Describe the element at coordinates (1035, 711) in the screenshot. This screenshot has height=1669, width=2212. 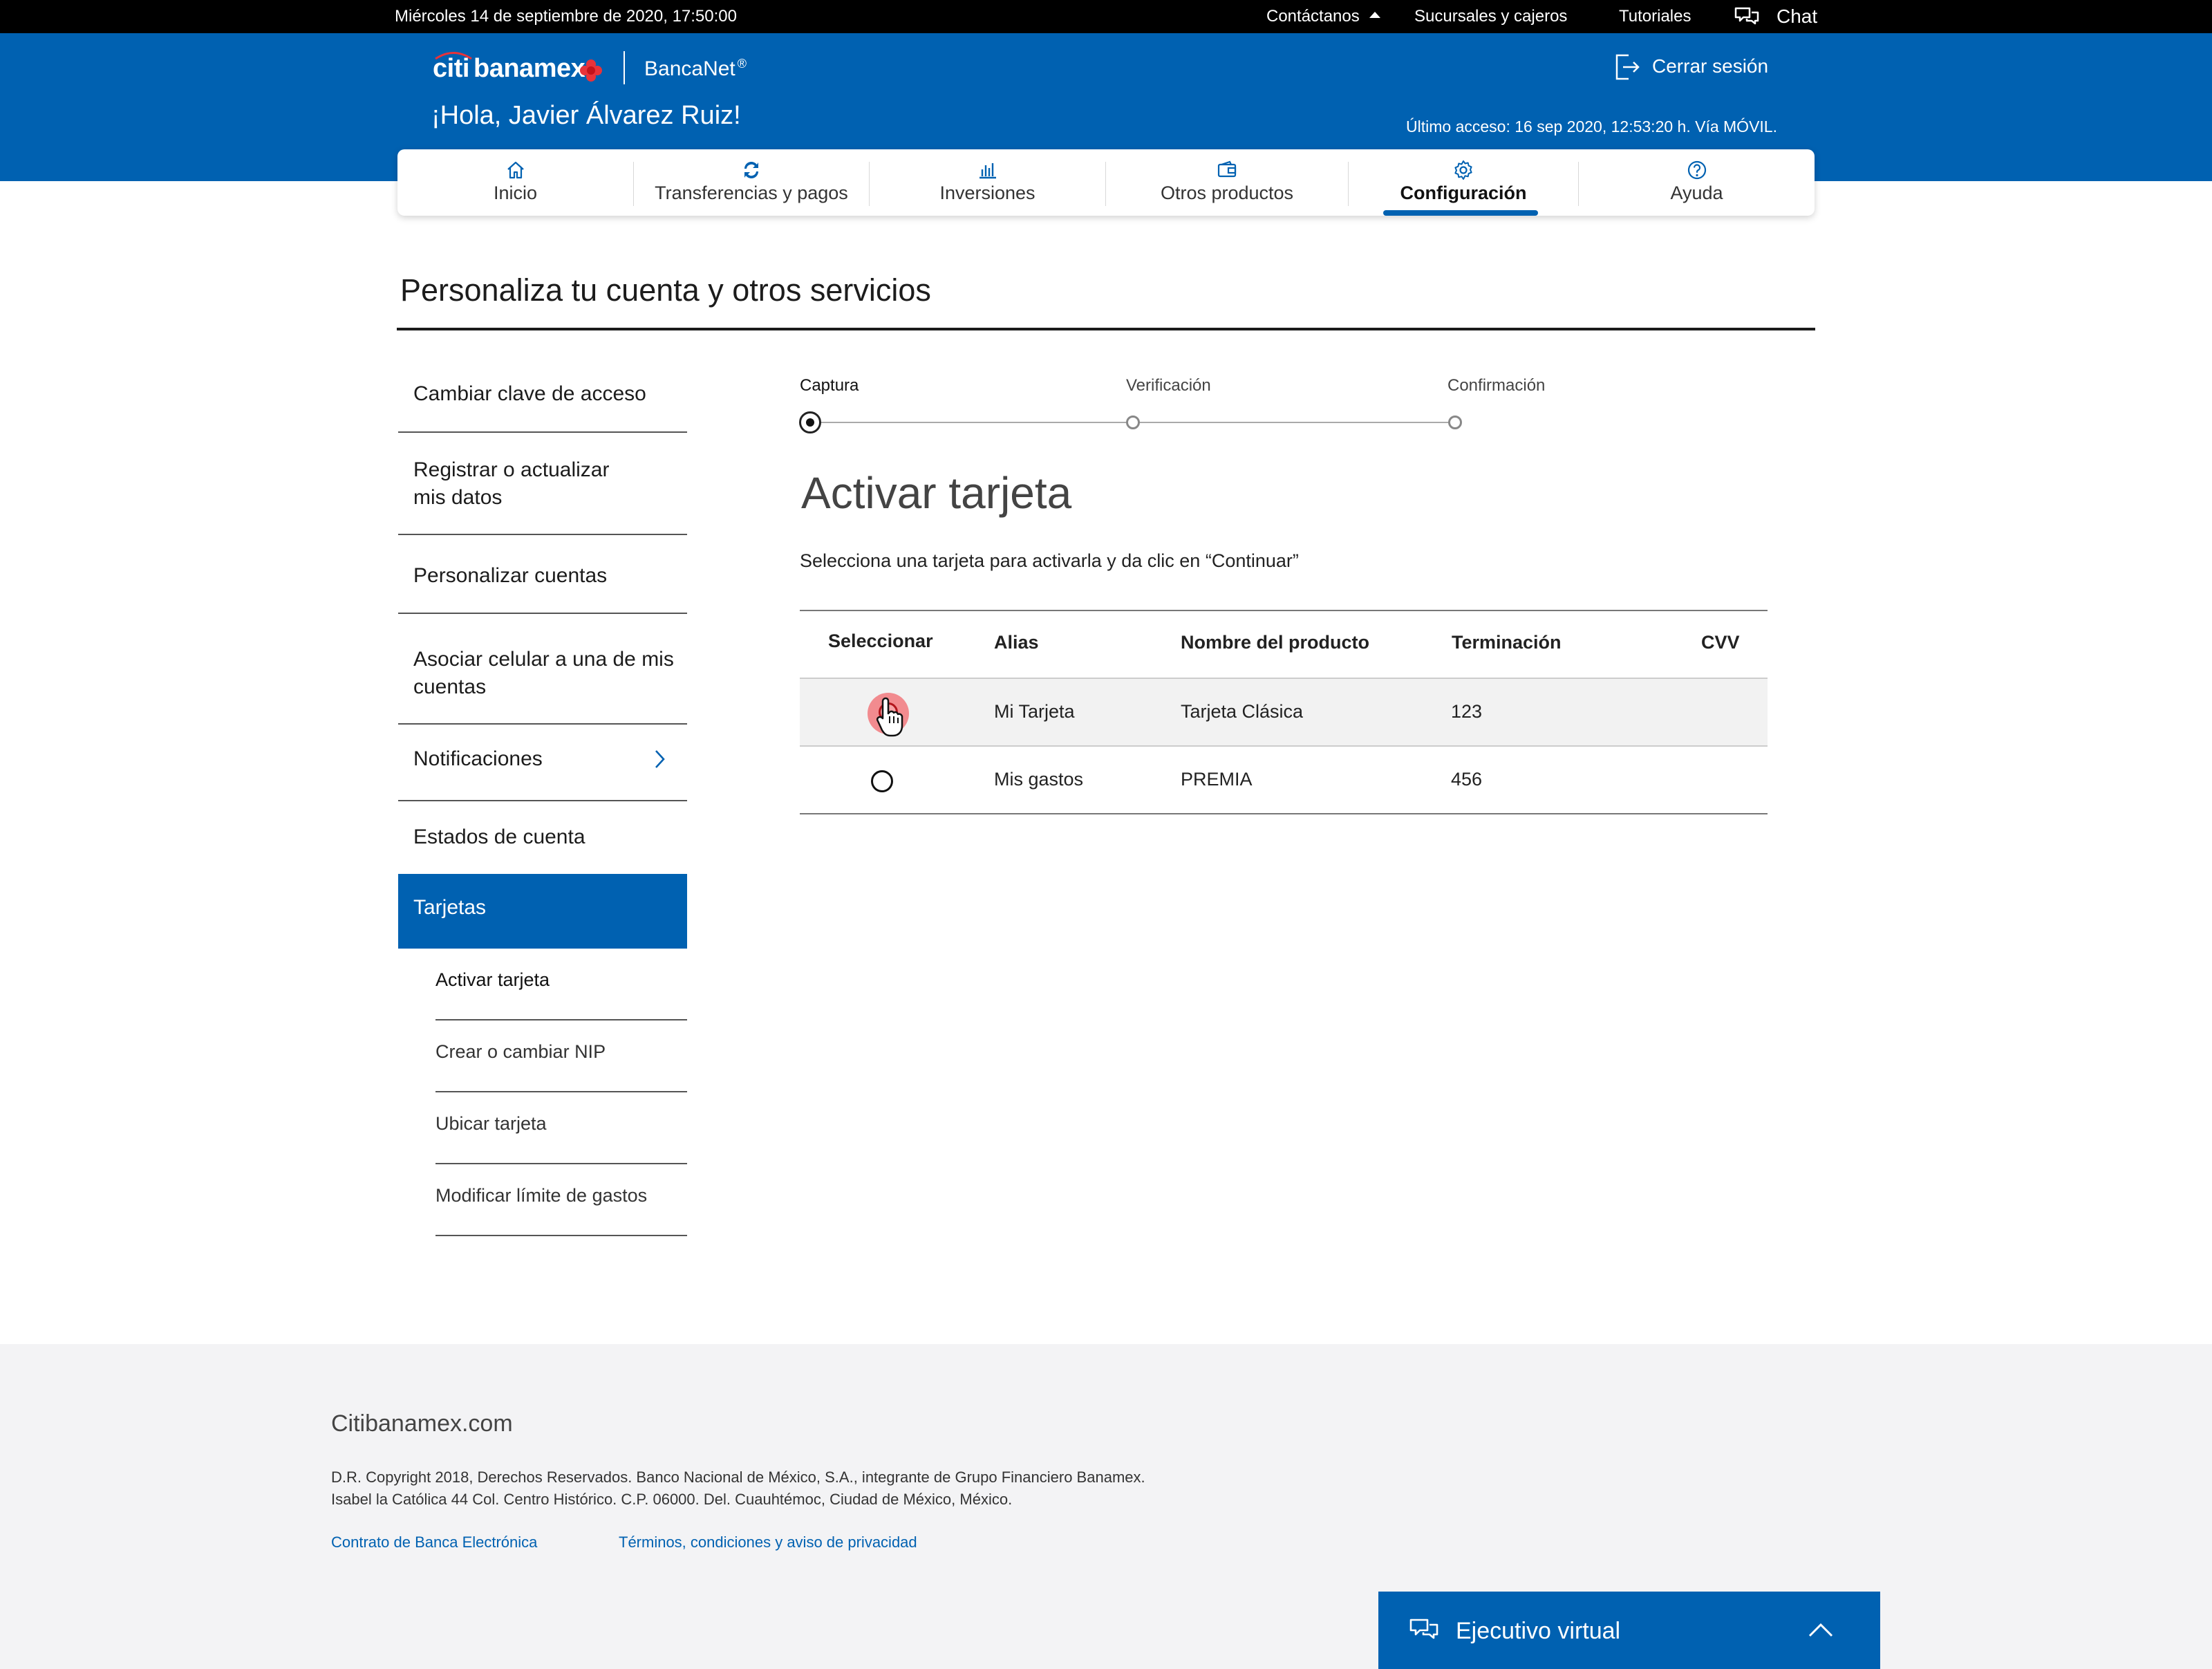
I see `cell-alias: Mi Tarjeta` at that location.